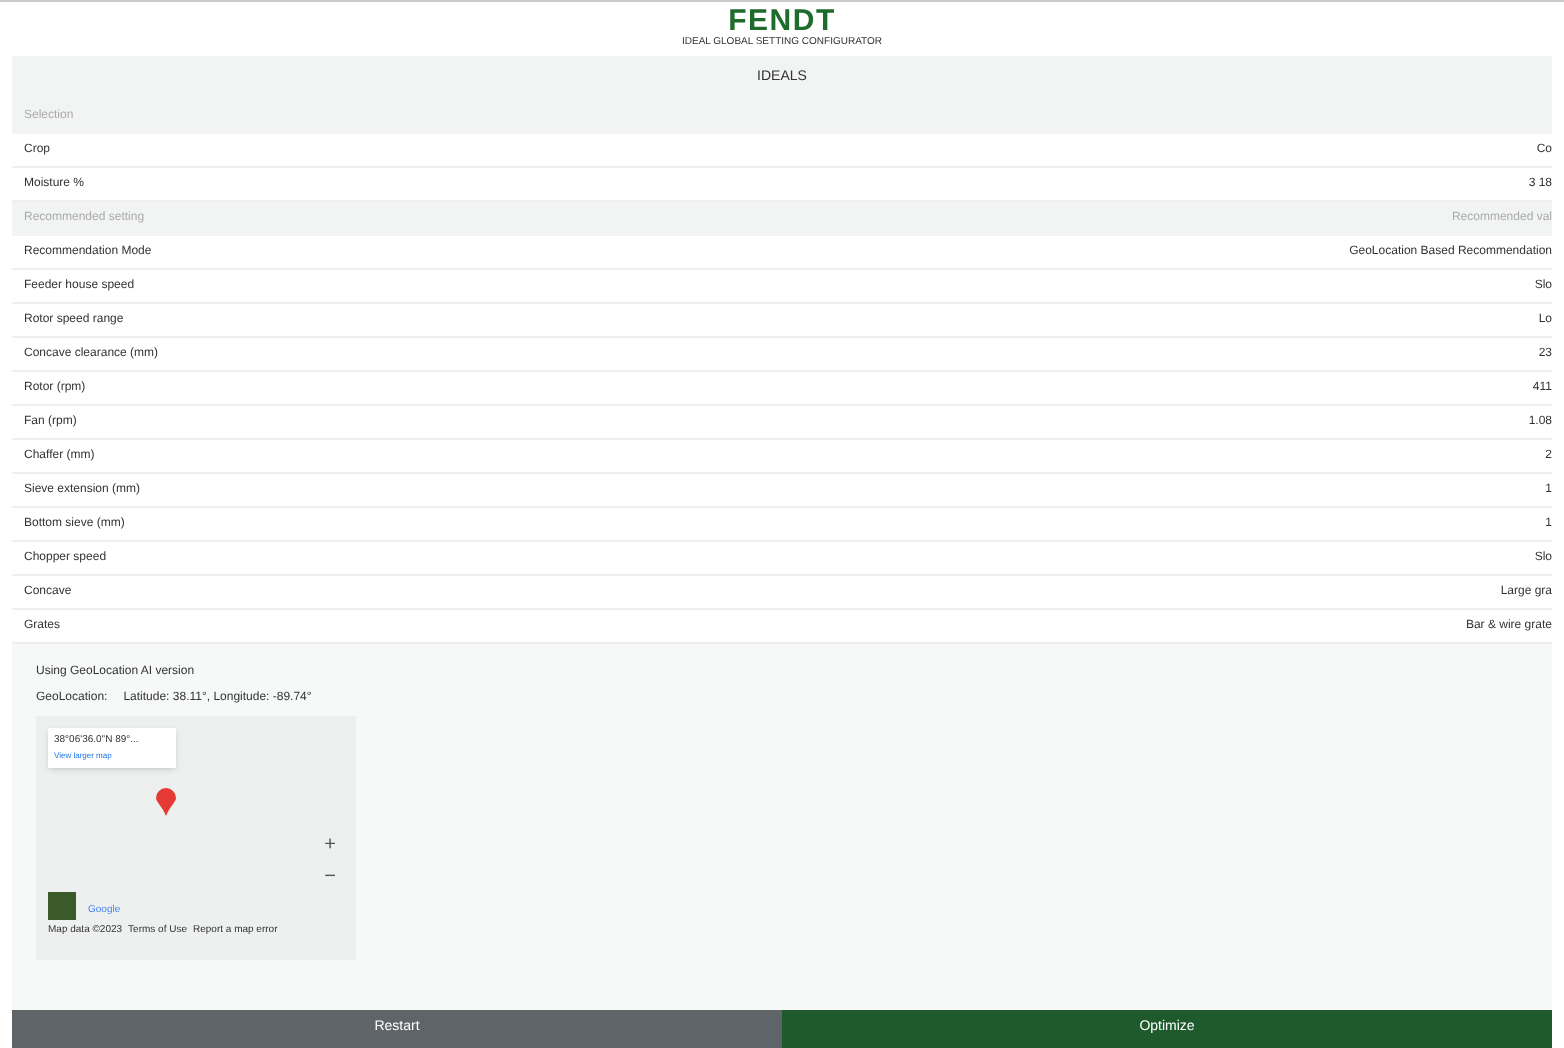 The image size is (1564, 1048). I want to click on brand-logo: FENDT, so click(782, 22).